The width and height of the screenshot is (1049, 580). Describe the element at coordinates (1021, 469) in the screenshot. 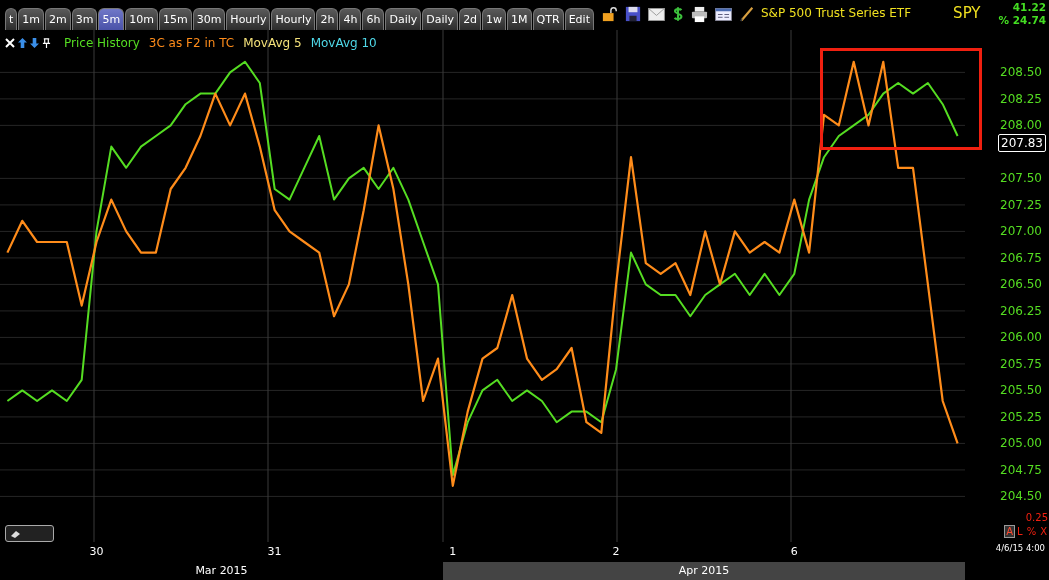

I see `axis-label: 204.75` at that location.